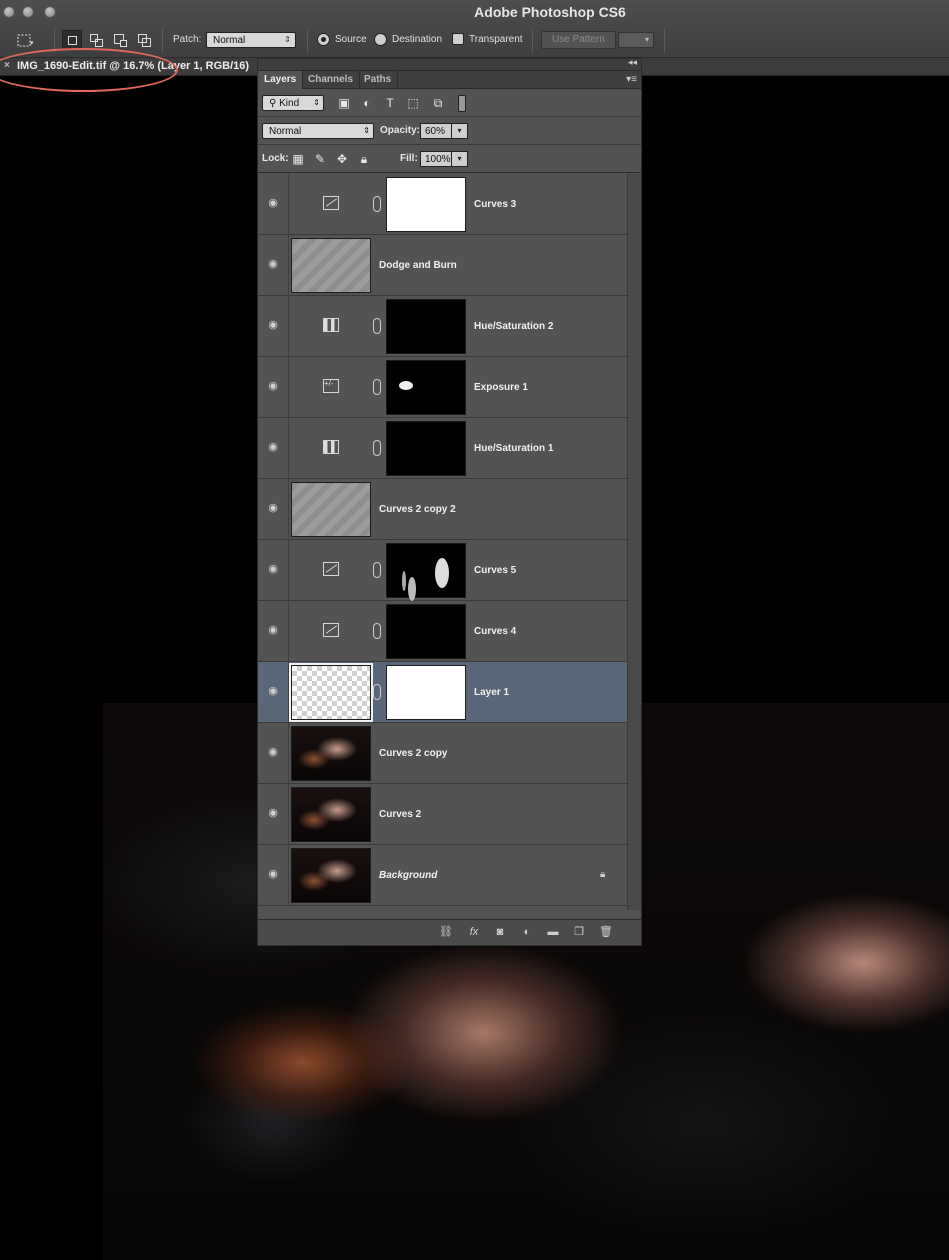 This screenshot has width=949, height=1260. I want to click on layer-row: ◉ Curves 3, so click(442, 204).